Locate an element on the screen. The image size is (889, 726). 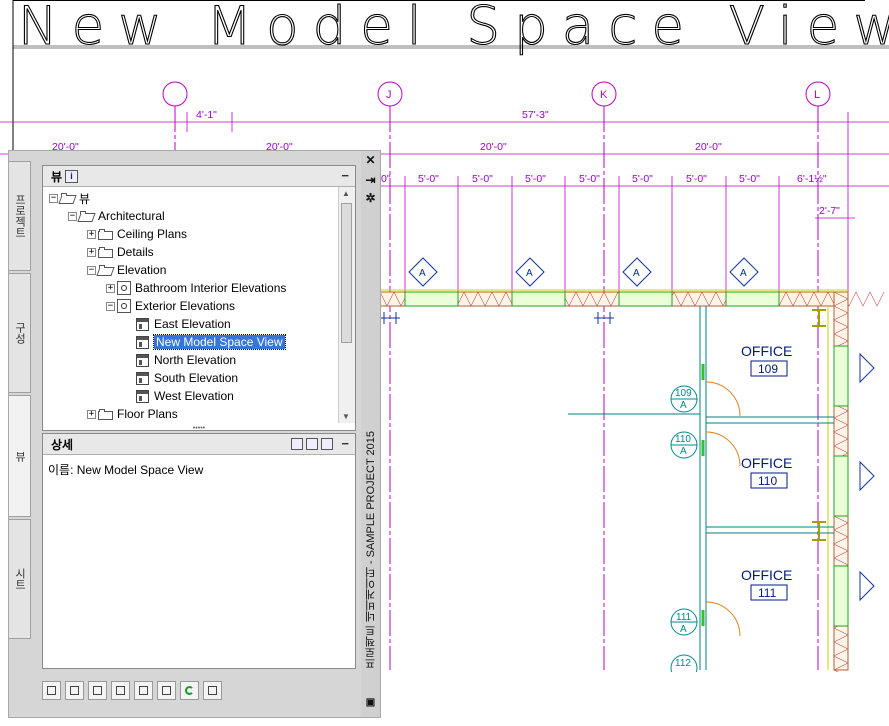
refresh-icon is located at coordinates (189, 690).